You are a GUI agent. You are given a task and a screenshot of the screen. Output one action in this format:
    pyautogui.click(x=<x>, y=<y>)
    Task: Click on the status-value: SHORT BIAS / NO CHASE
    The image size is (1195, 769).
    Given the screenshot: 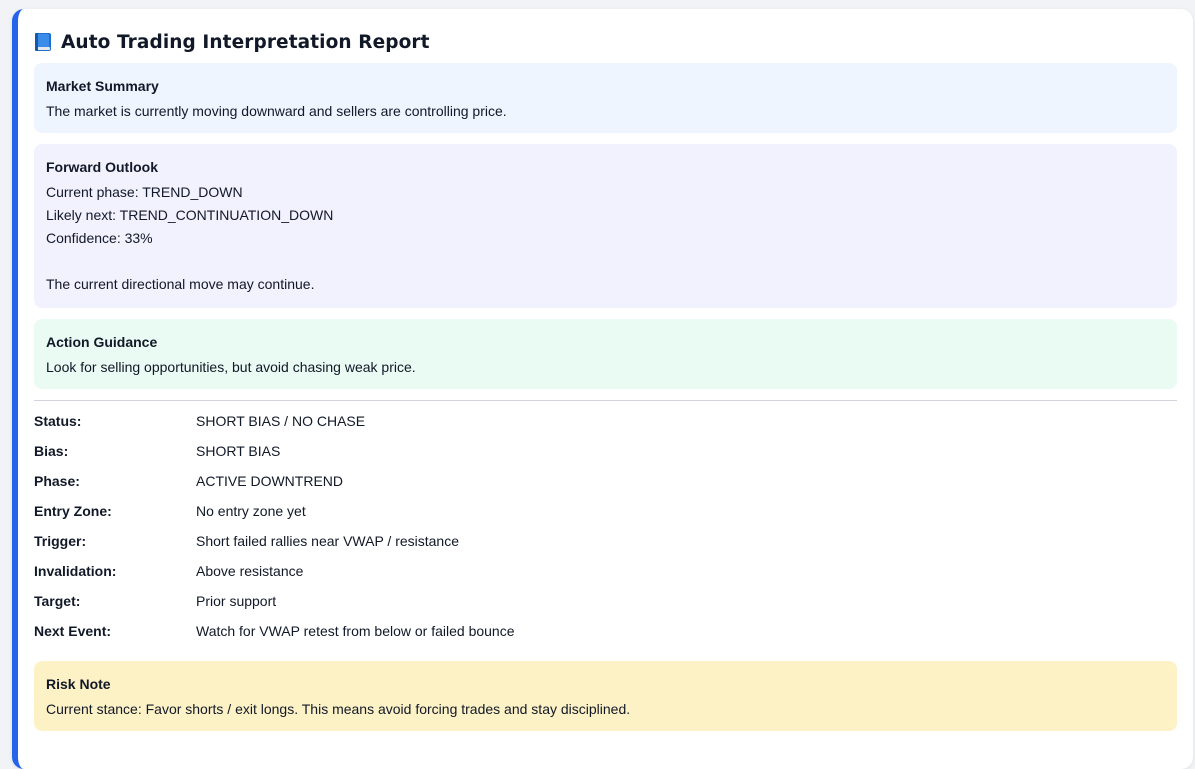 What is the action you would take?
    pyautogui.click(x=281, y=421)
    